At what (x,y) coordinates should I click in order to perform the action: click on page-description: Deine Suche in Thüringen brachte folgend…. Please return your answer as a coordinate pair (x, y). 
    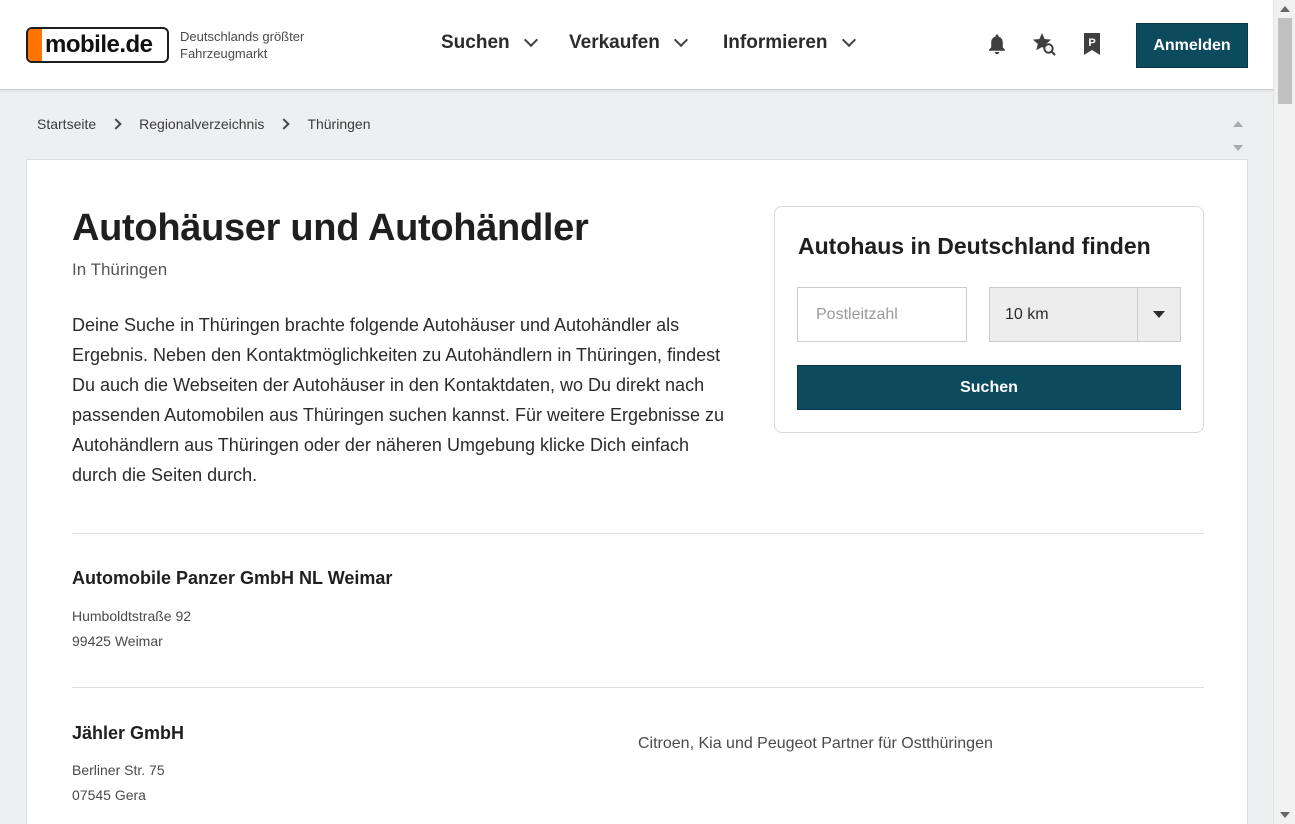
    Looking at the image, I should click on (398, 400).